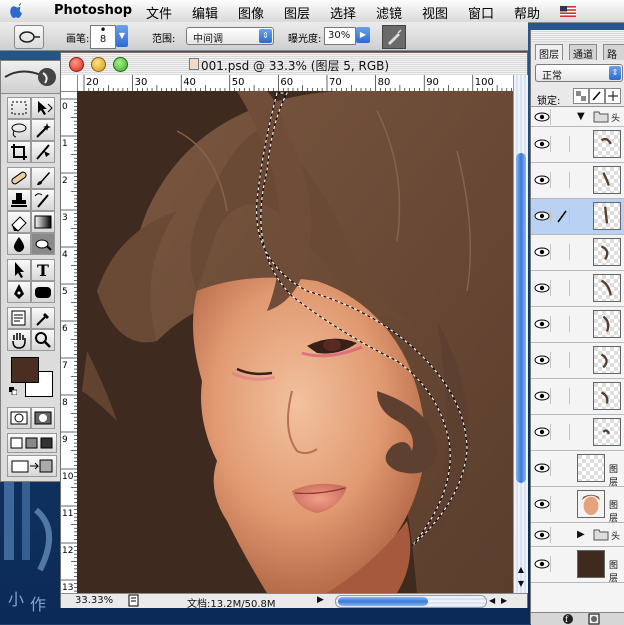 The height and width of the screenshot is (625, 624). What do you see at coordinates (94, 600) in the screenshot?
I see `zoom-level: 33.33%` at bounding box center [94, 600].